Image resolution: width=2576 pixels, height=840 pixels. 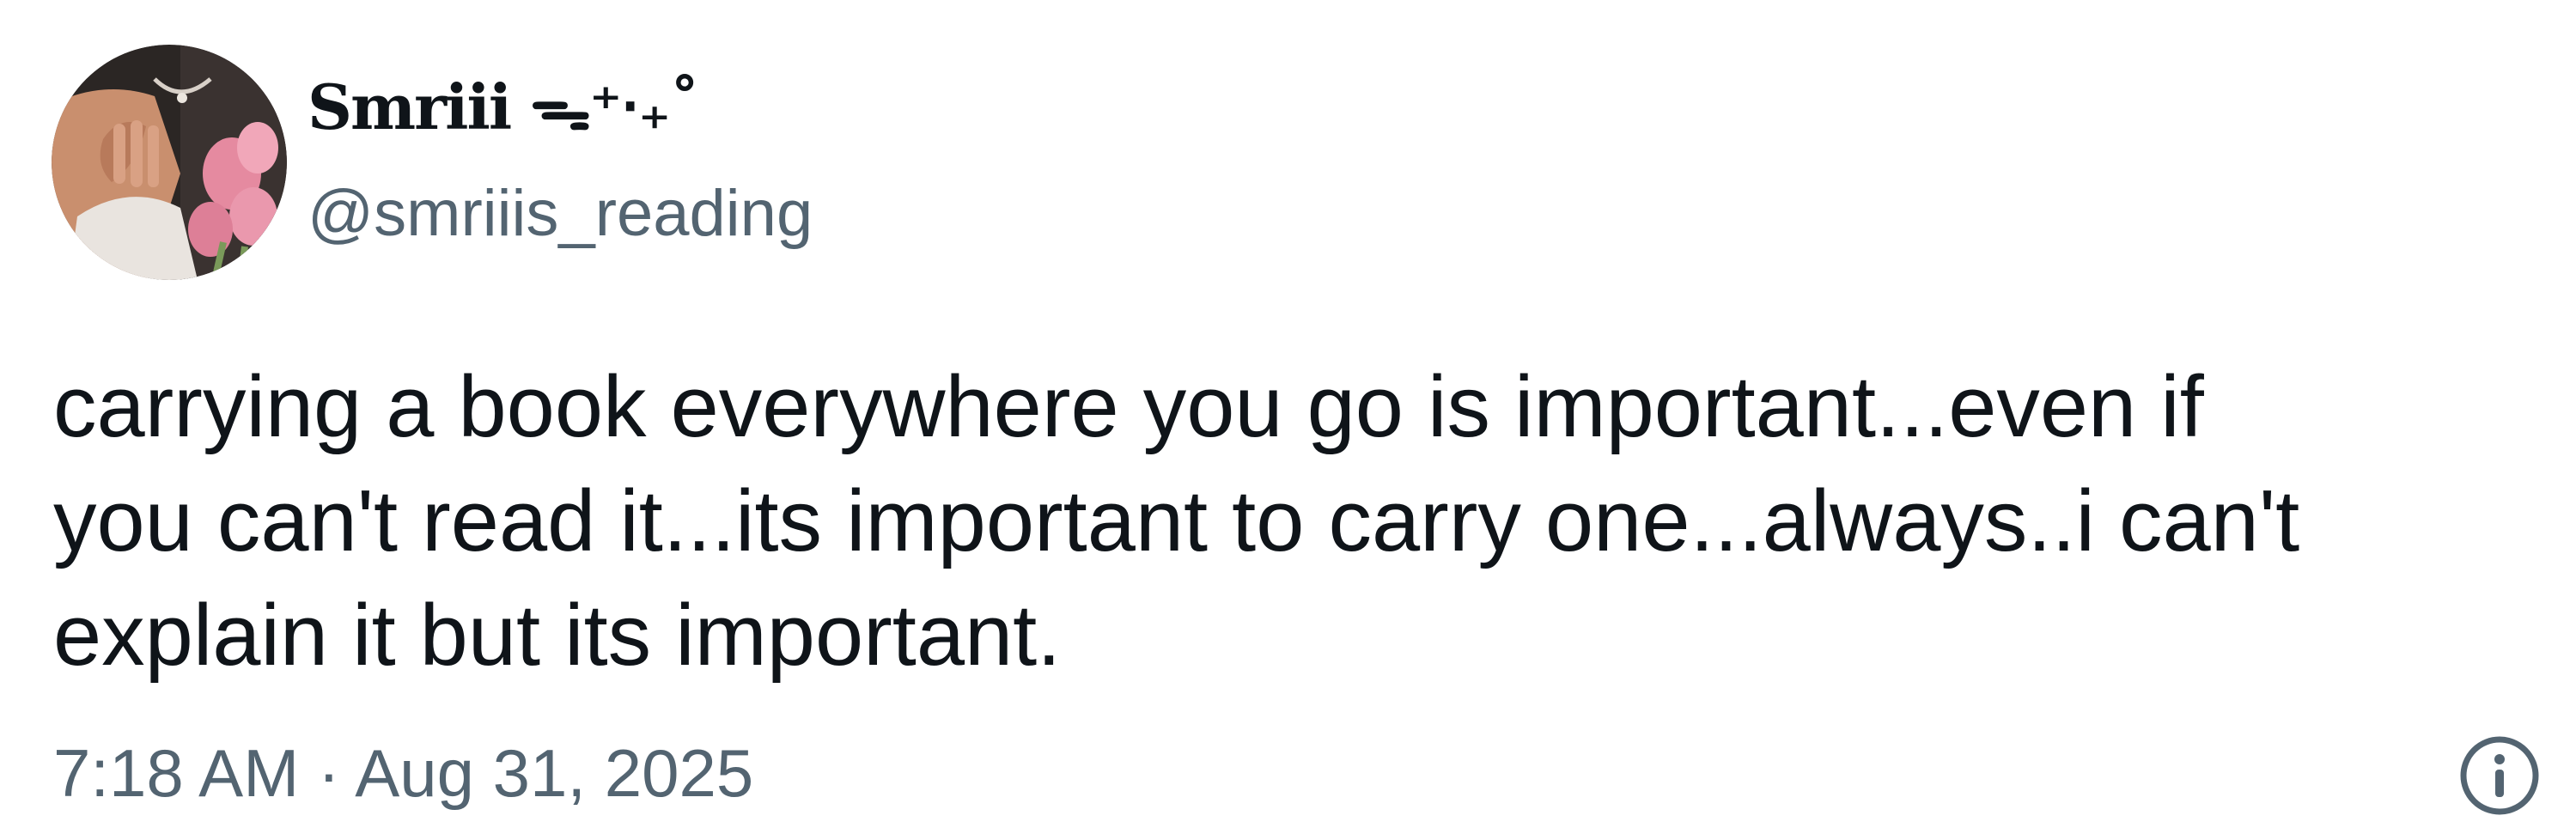 I want to click on info-icon, so click(x=2499, y=776).